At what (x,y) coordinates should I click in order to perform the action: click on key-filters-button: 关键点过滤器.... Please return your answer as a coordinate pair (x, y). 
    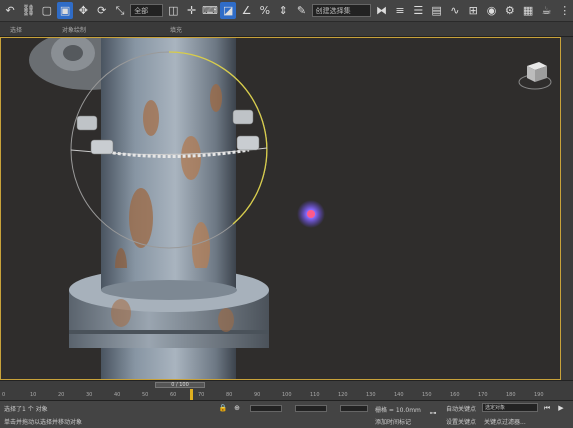
    Looking at the image, I should click on (505, 421).